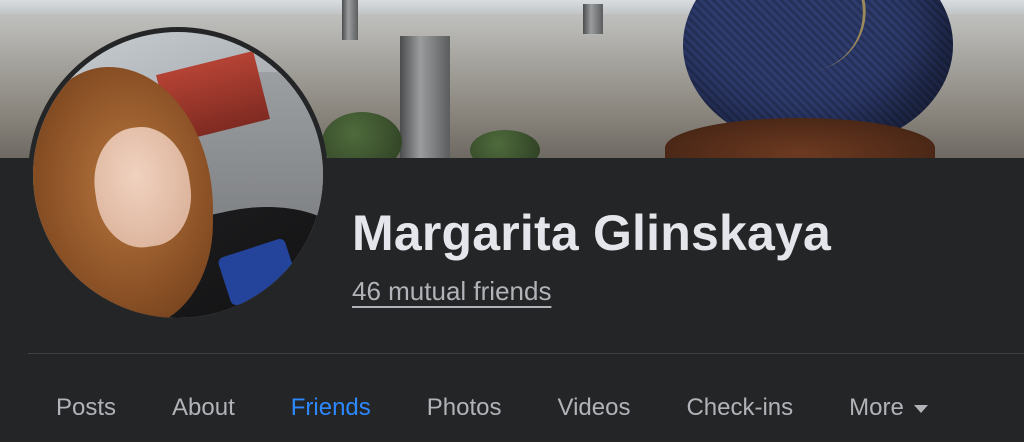  I want to click on tab-label: Check-ins, so click(740, 407).